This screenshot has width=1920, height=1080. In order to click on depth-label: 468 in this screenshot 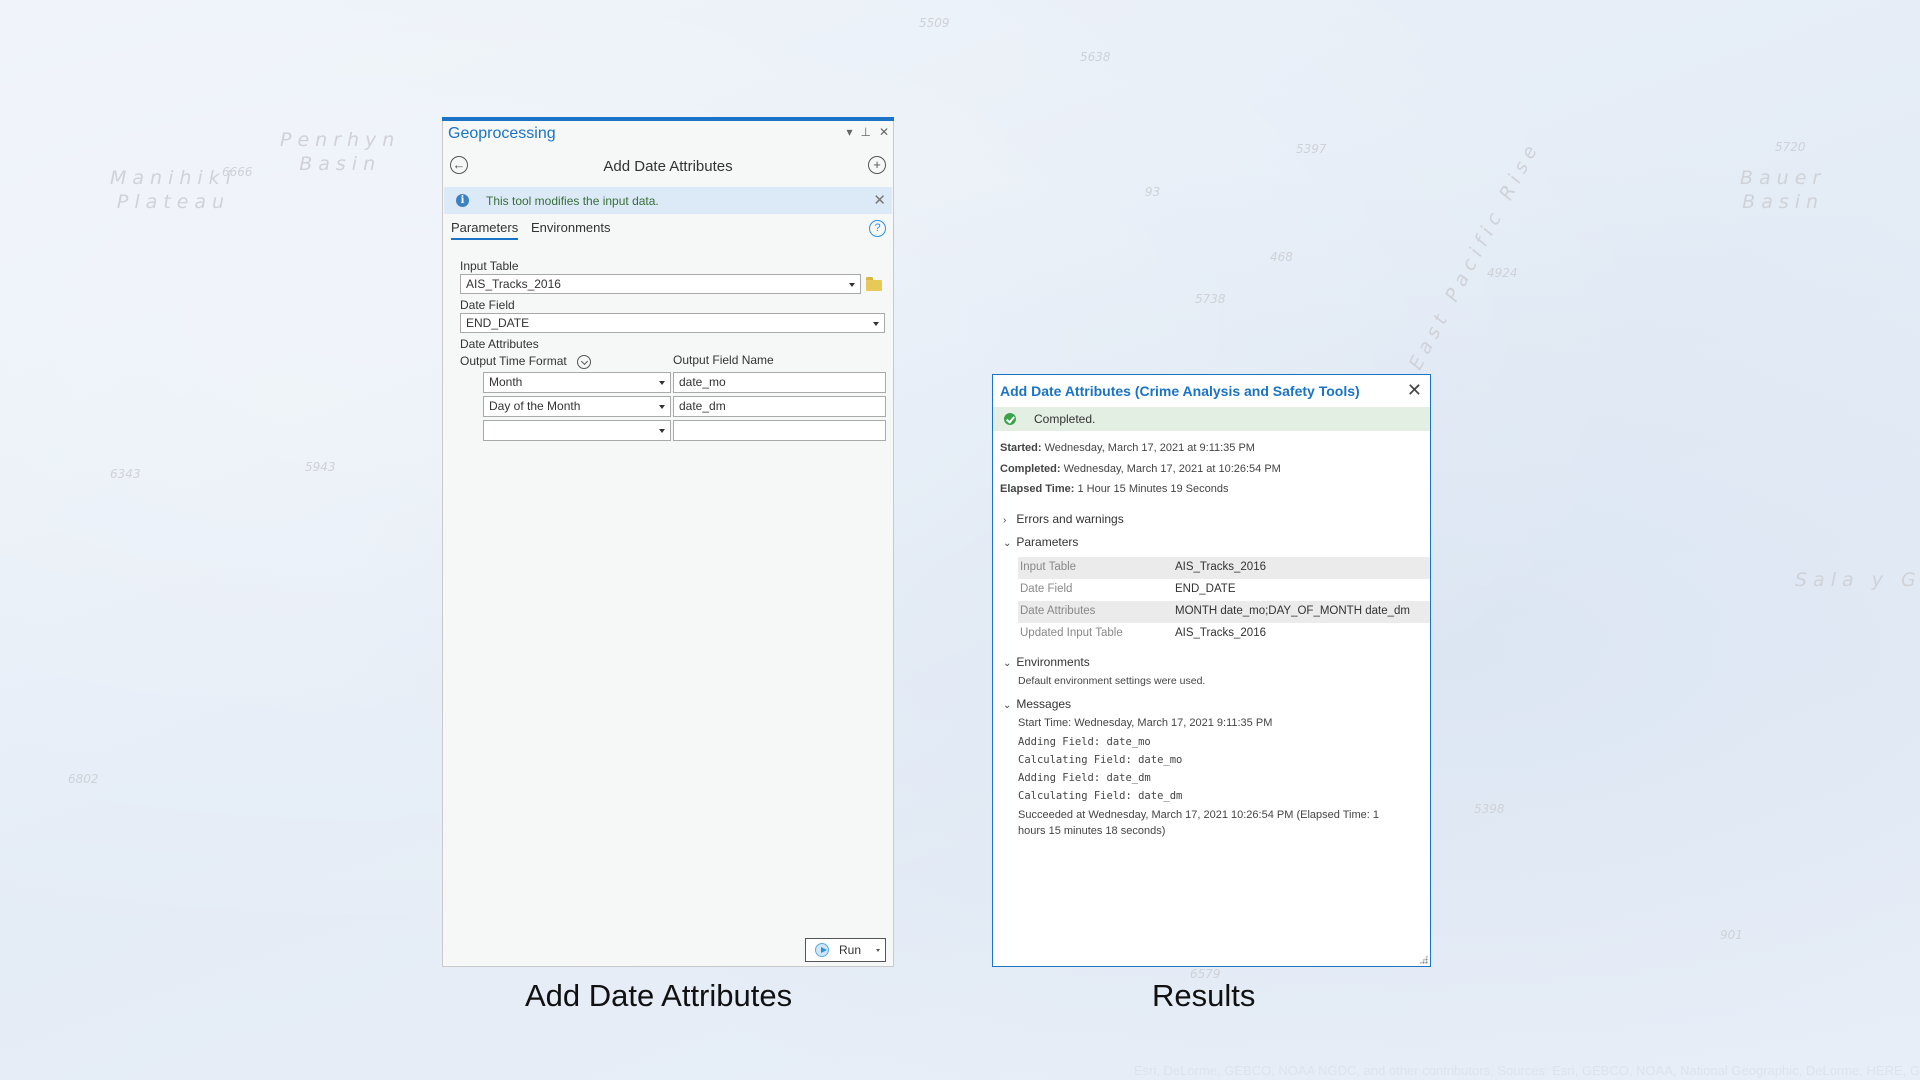, I will do `click(1281, 257)`.